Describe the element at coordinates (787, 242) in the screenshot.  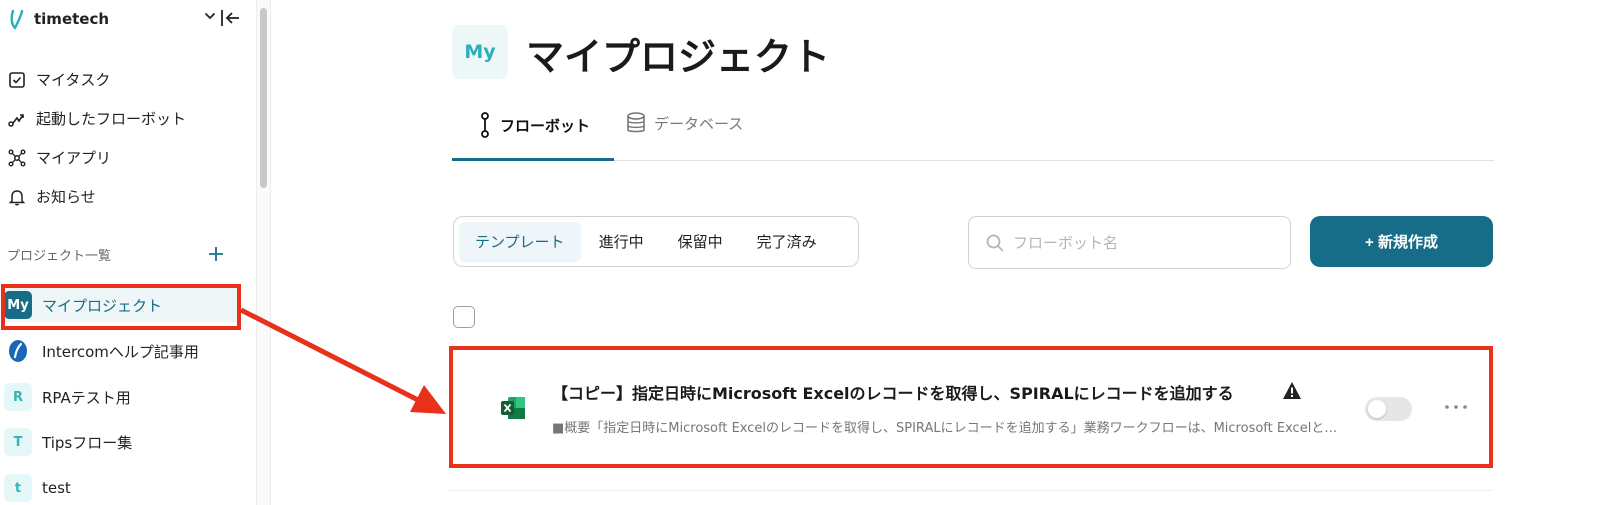
I see `filter-completed: 完了済み` at that location.